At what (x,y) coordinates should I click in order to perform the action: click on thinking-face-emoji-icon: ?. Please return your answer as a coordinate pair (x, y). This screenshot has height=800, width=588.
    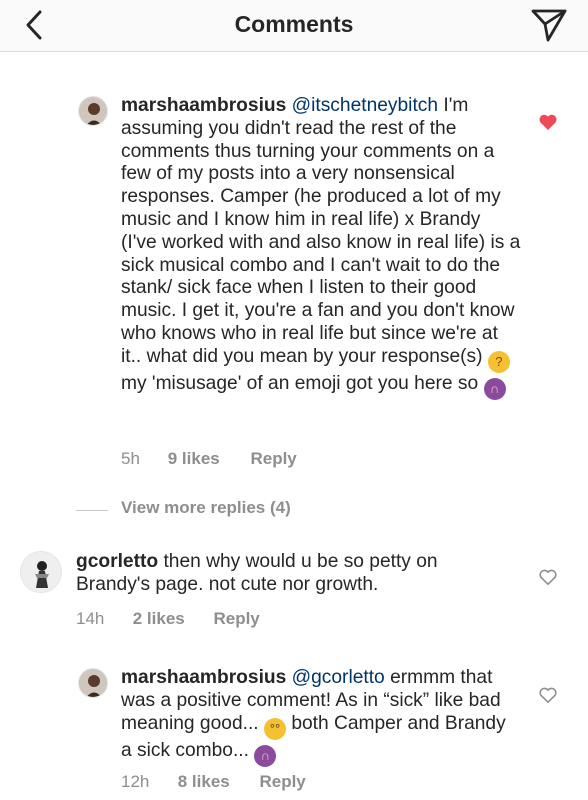
    Looking at the image, I should click on (498, 361).